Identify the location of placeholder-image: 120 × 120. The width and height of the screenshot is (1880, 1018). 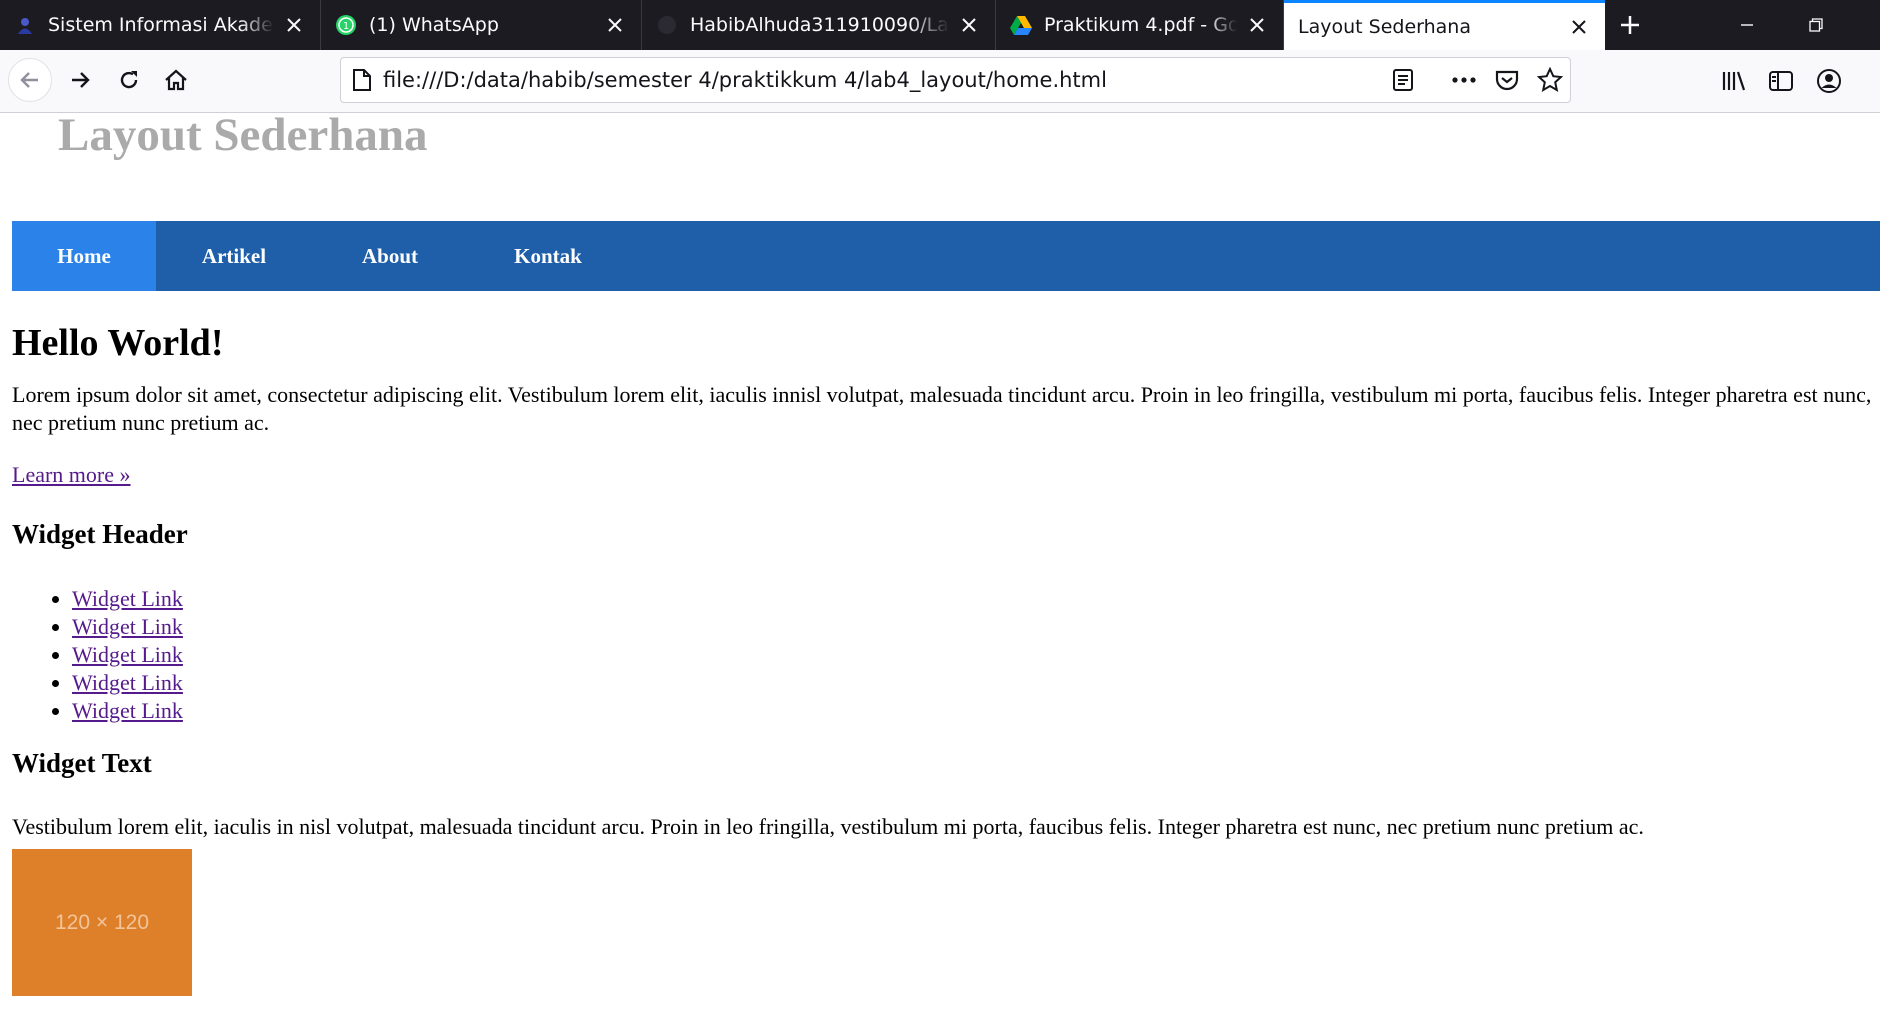
(102, 922).